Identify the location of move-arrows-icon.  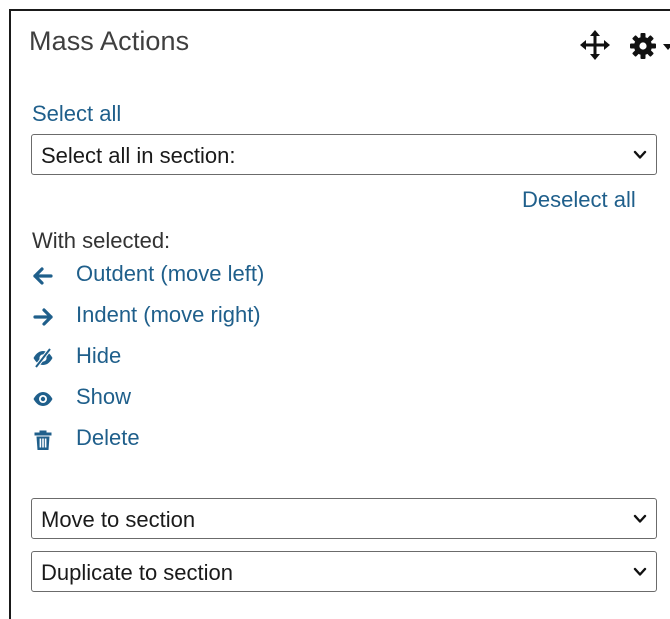
(595, 45).